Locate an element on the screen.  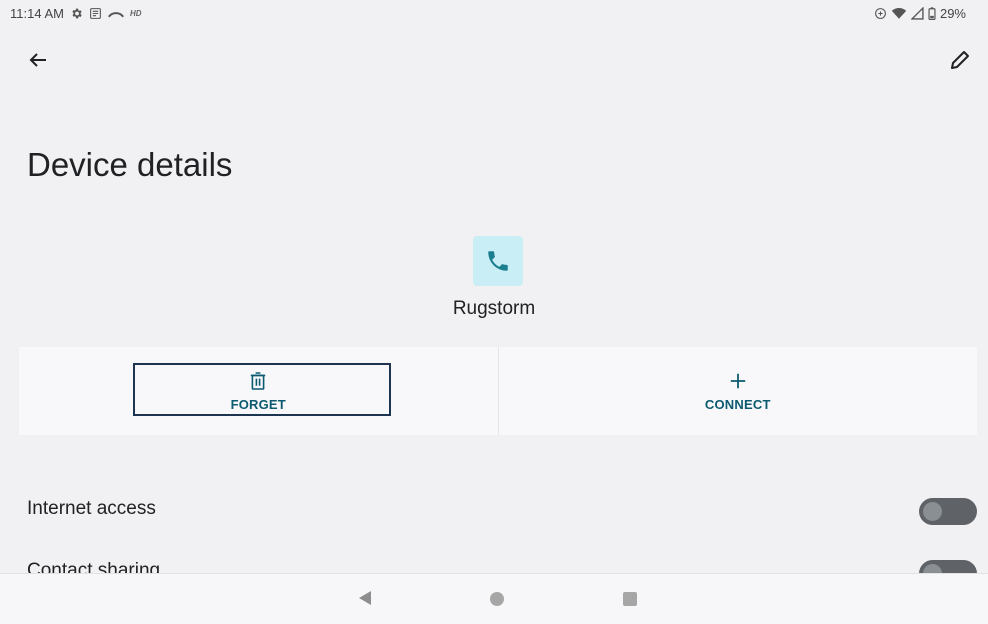
device-actions: FORGET CONNECT is located at coordinates (498, 391).